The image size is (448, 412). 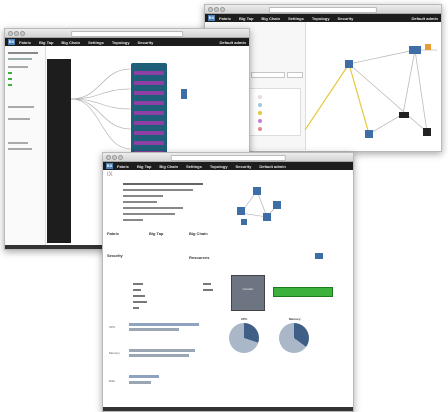 What do you see at coordinates (184, 94) in the screenshot?
I see `endpoint-node` at bounding box center [184, 94].